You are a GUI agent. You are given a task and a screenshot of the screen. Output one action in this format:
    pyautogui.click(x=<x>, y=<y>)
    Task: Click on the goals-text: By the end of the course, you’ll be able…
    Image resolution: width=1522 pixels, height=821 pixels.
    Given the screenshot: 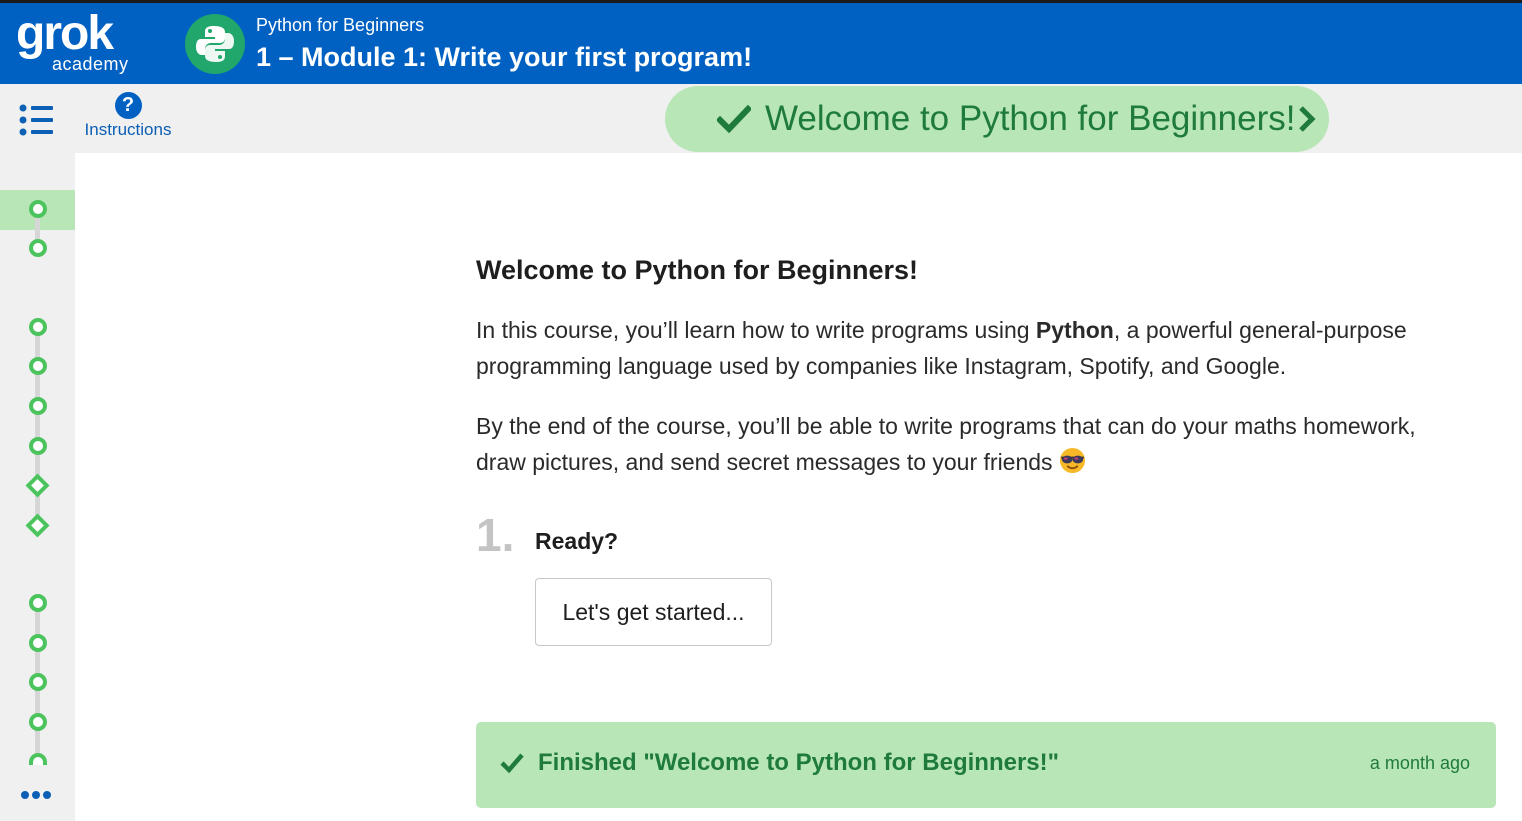 What is the action you would take?
    pyautogui.click(x=946, y=444)
    